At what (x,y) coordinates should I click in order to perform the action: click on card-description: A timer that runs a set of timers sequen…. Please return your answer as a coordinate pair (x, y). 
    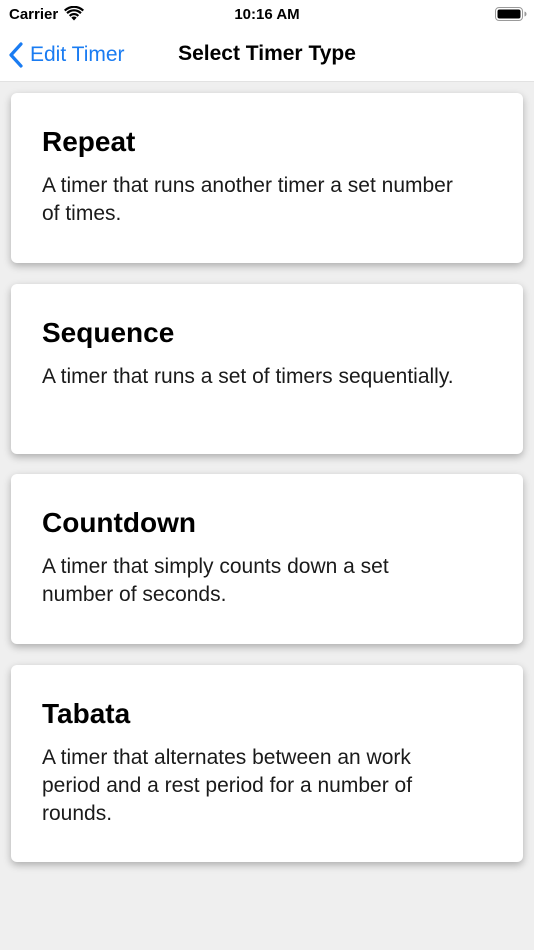
    Looking at the image, I should click on (248, 376).